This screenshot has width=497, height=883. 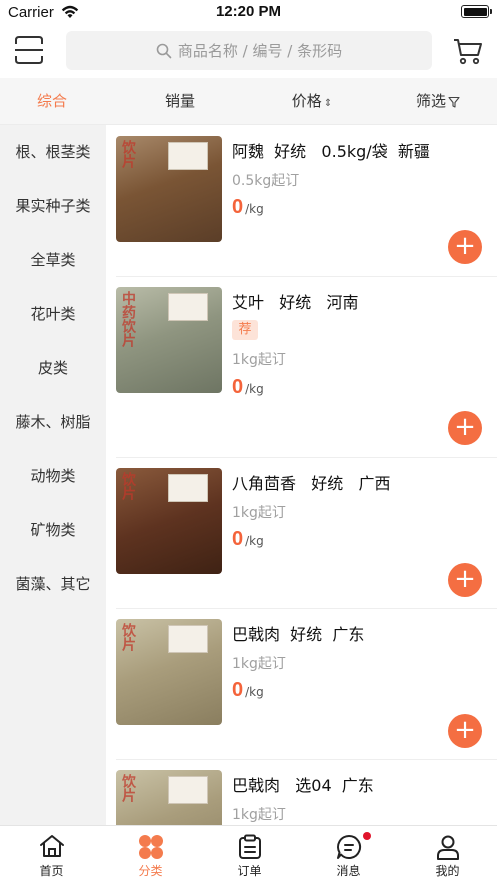 What do you see at coordinates (303, 785) in the screenshot?
I see `product-name: 巴戟肉 选04 广东` at bounding box center [303, 785].